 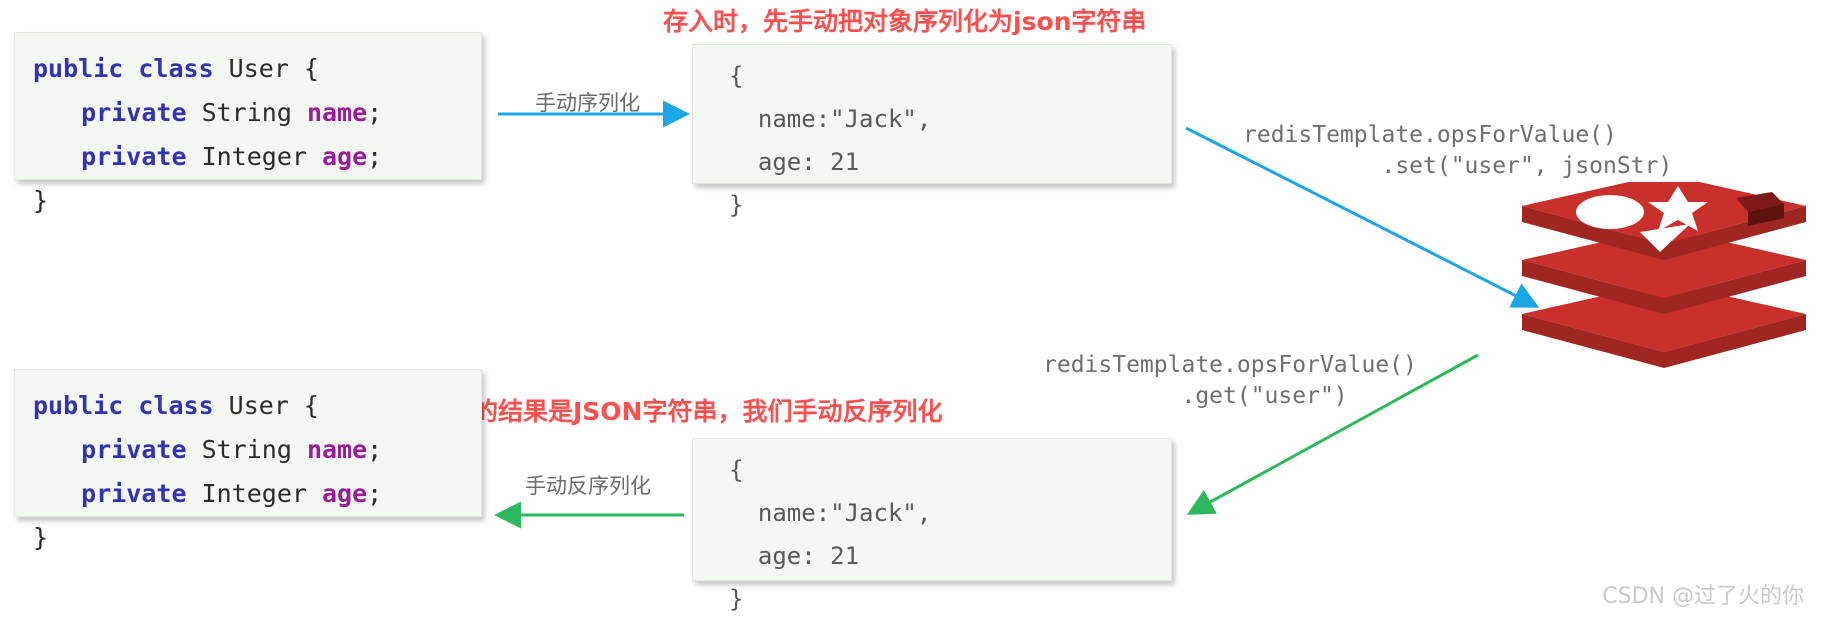 I want to click on java-field-age-bottom: age, so click(x=344, y=493).